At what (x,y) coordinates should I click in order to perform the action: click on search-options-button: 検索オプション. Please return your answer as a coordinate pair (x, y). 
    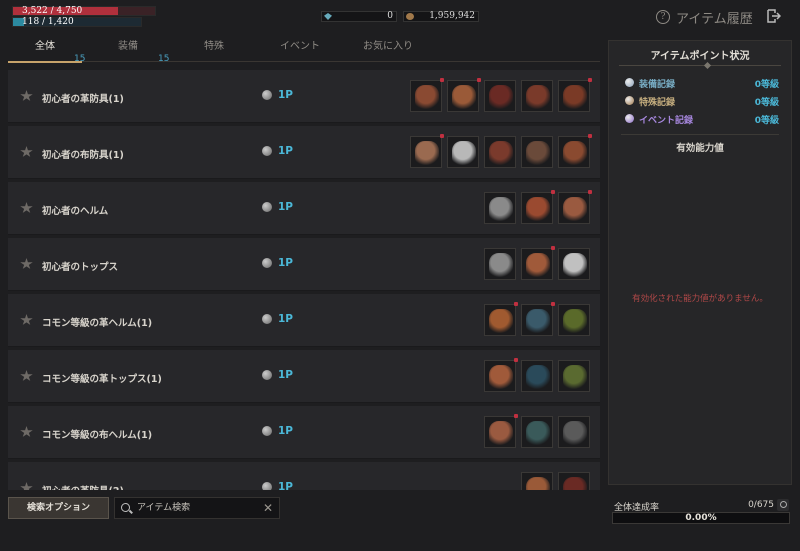
    Looking at the image, I should click on (58, 508).